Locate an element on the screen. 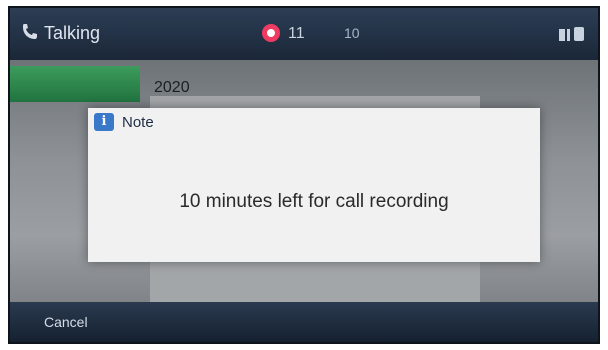  recording-timer: 11 is located at coordinates (296, 33).